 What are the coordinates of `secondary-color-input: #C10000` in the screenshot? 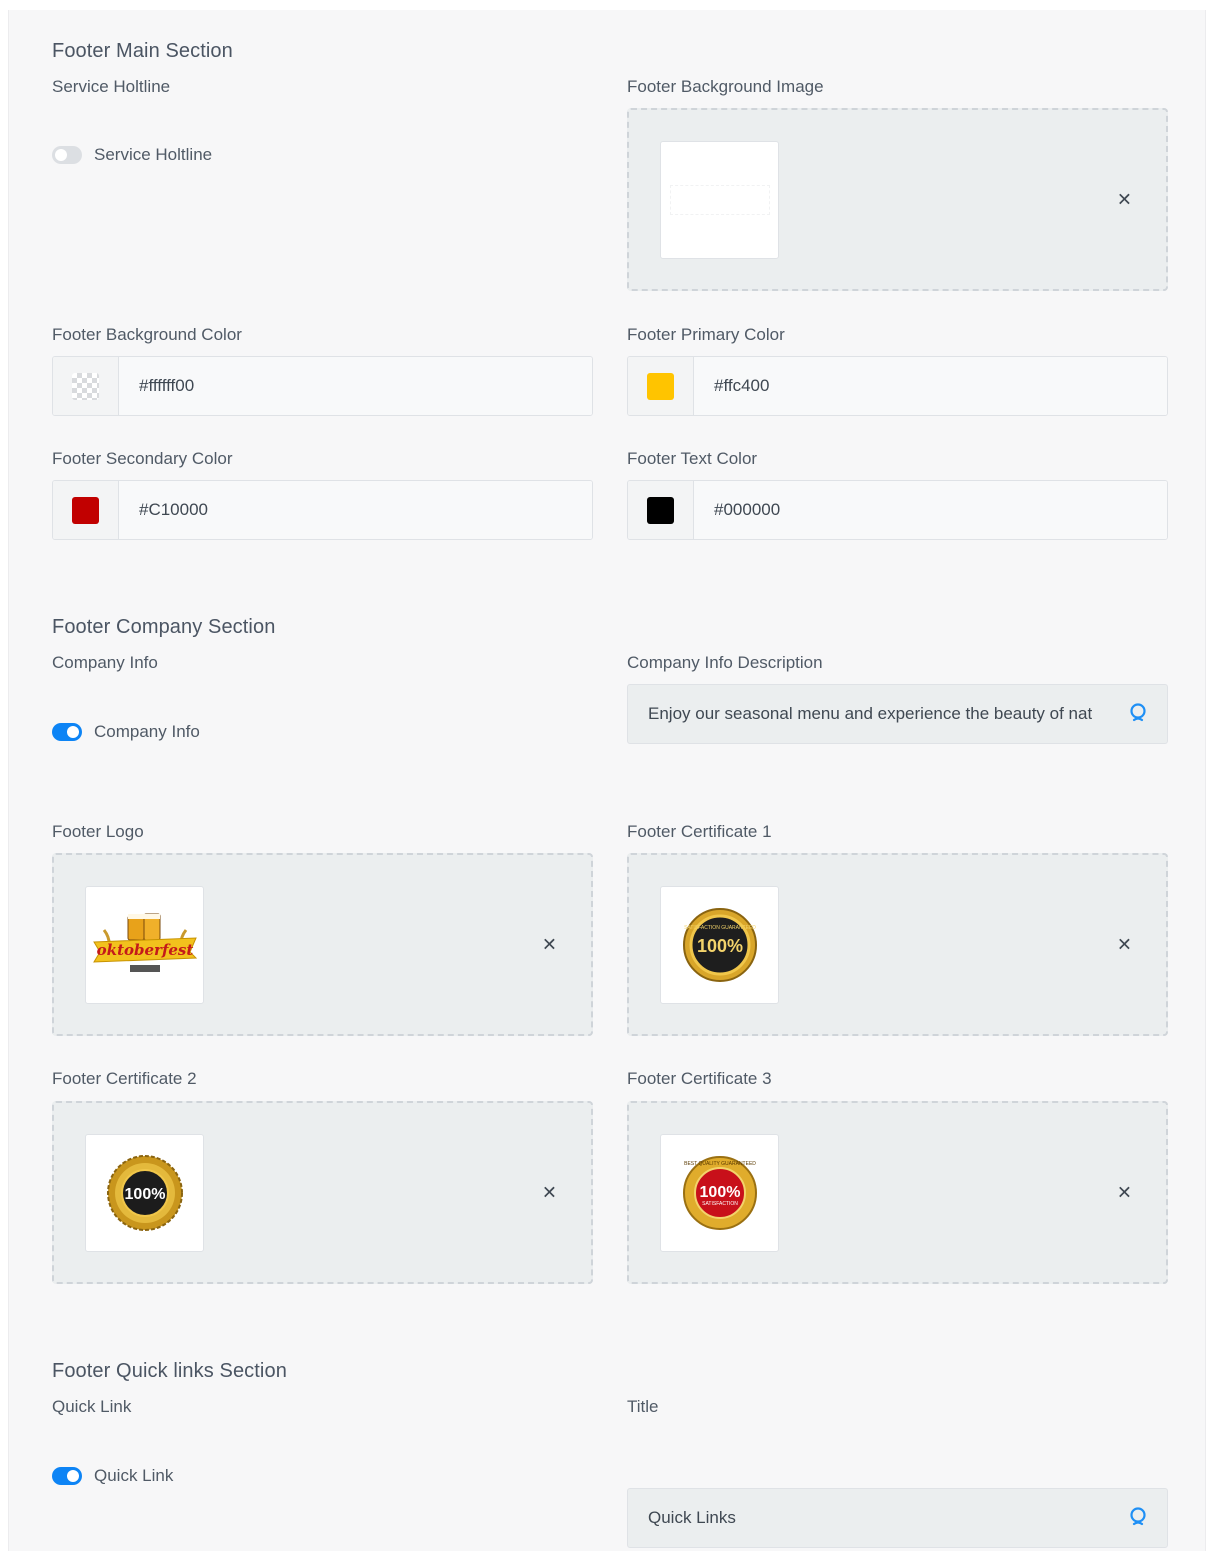 It's located at (355, 510).